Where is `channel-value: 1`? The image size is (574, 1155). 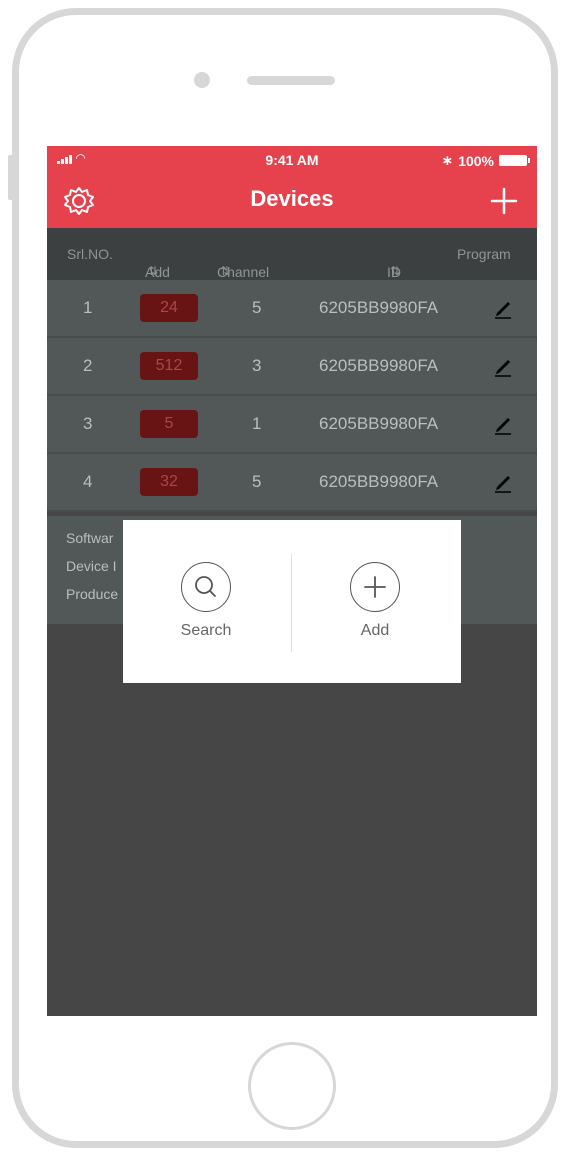
channel-value: 1 is located at coordinates (257, 423).